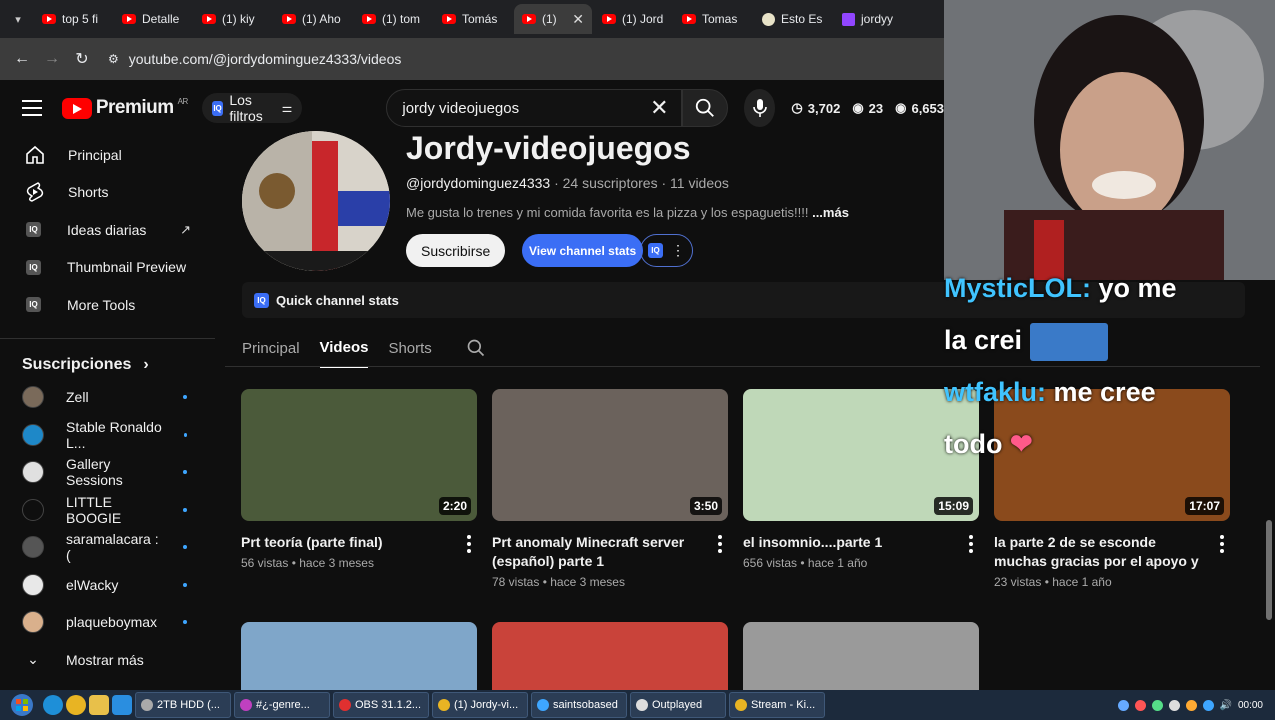 The height and width of the screenshot is (720, 1275). What do you see at coordinates (33, 584) in the screenshot?
I see `avatar` at bounding box center [33, 584].